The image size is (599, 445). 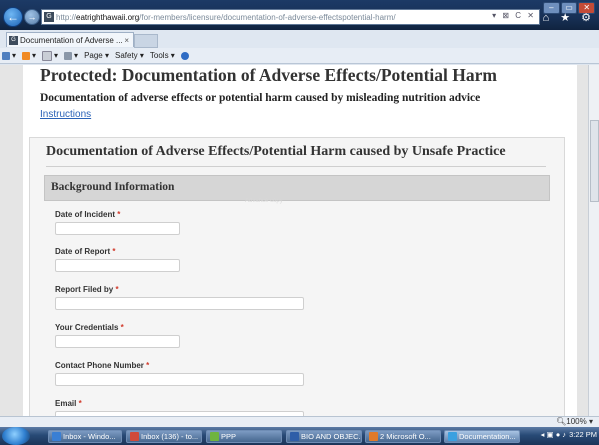 What do you see at coordinates (594, 161) in the screenshot?
I see `scrollbar-thumb` at bounding box center [594, 161].